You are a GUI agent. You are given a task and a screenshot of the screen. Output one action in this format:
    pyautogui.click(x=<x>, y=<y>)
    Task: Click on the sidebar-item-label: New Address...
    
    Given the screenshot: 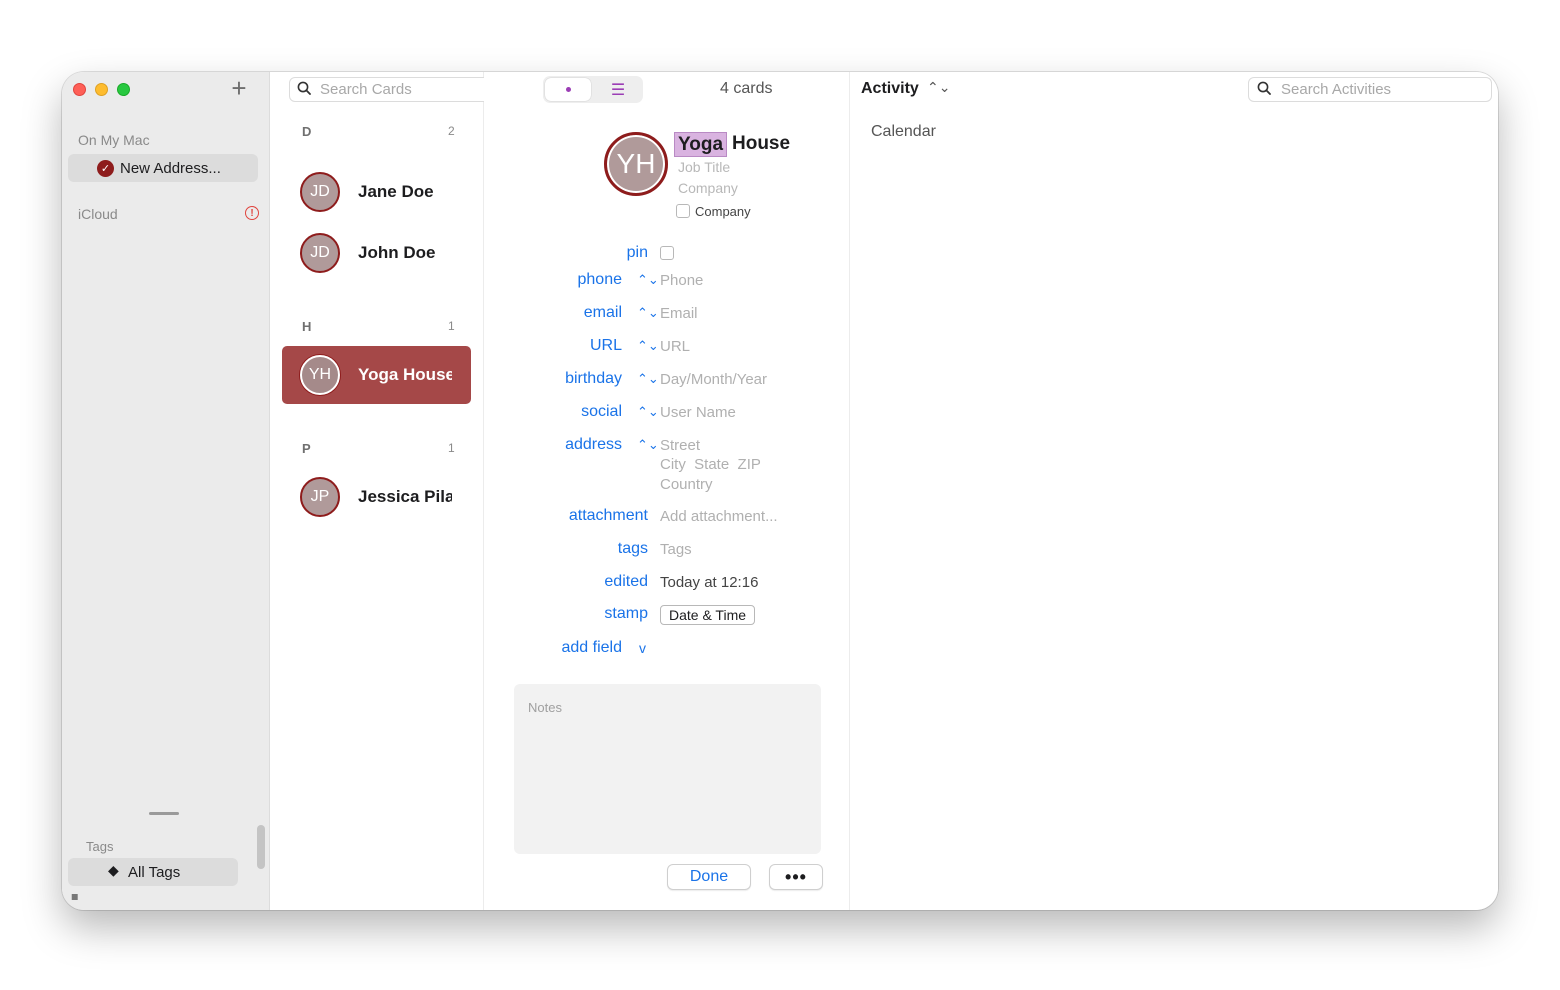 What is the action you would take?
    pyautogui.click(x=170, y=168)
    